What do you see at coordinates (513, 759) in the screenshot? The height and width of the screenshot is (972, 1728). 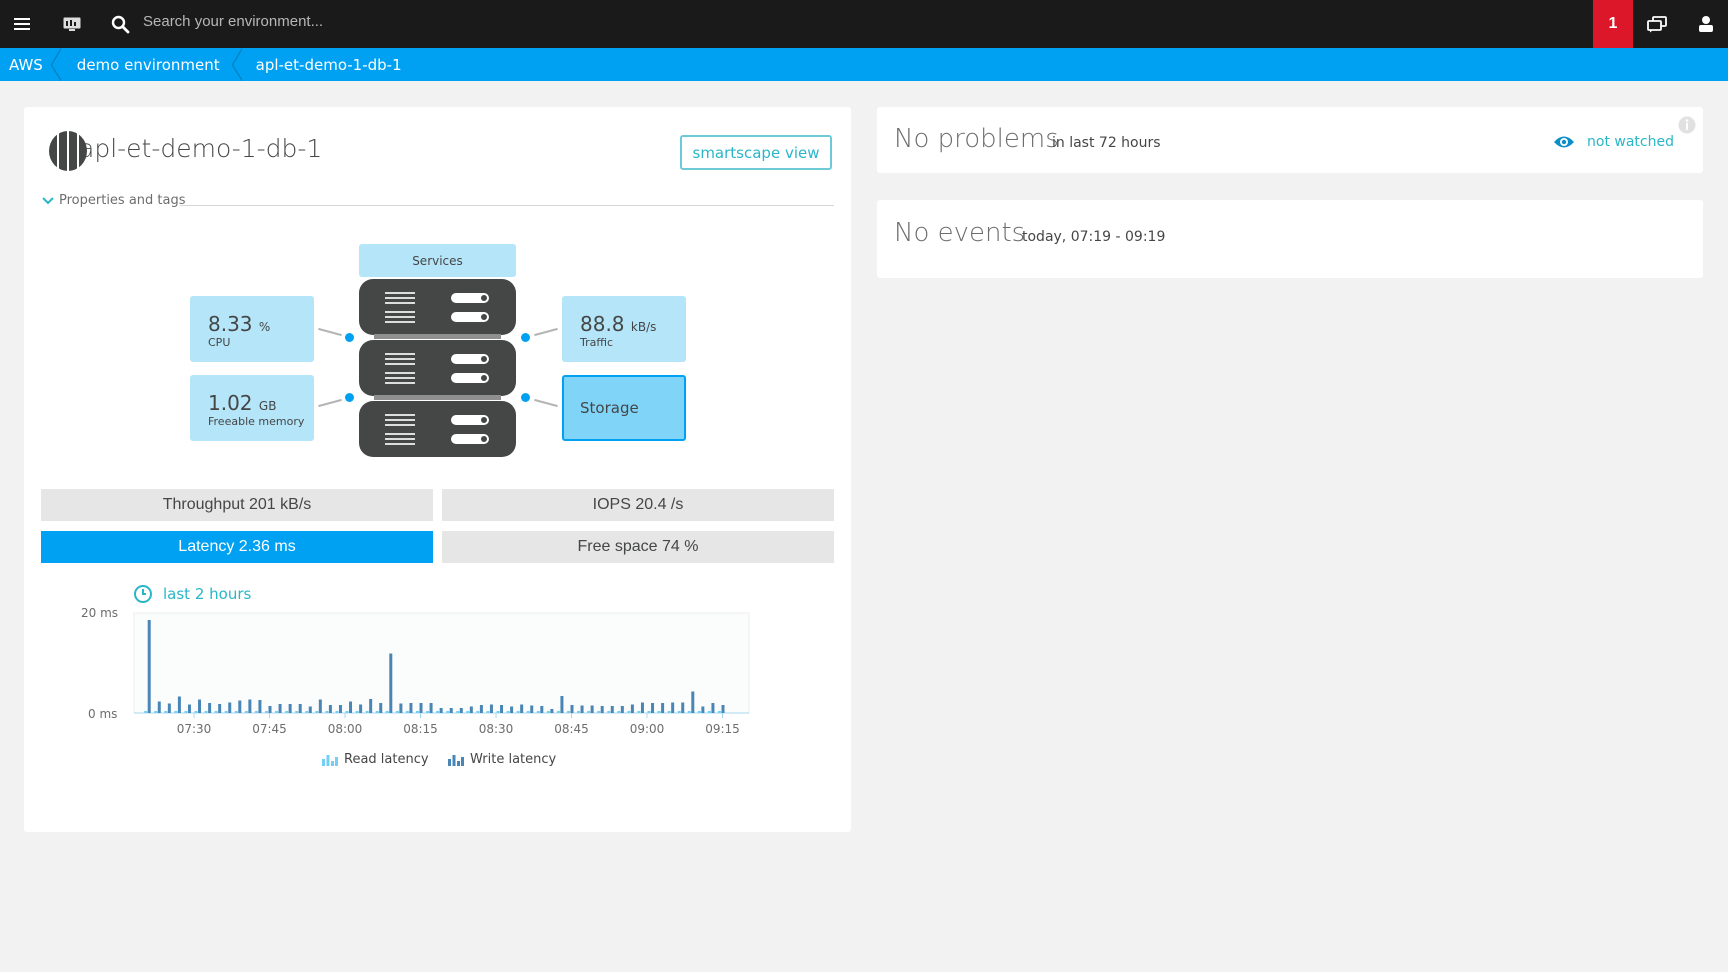 I see `legend-label: Write latency` at bounding box center [513, 759].